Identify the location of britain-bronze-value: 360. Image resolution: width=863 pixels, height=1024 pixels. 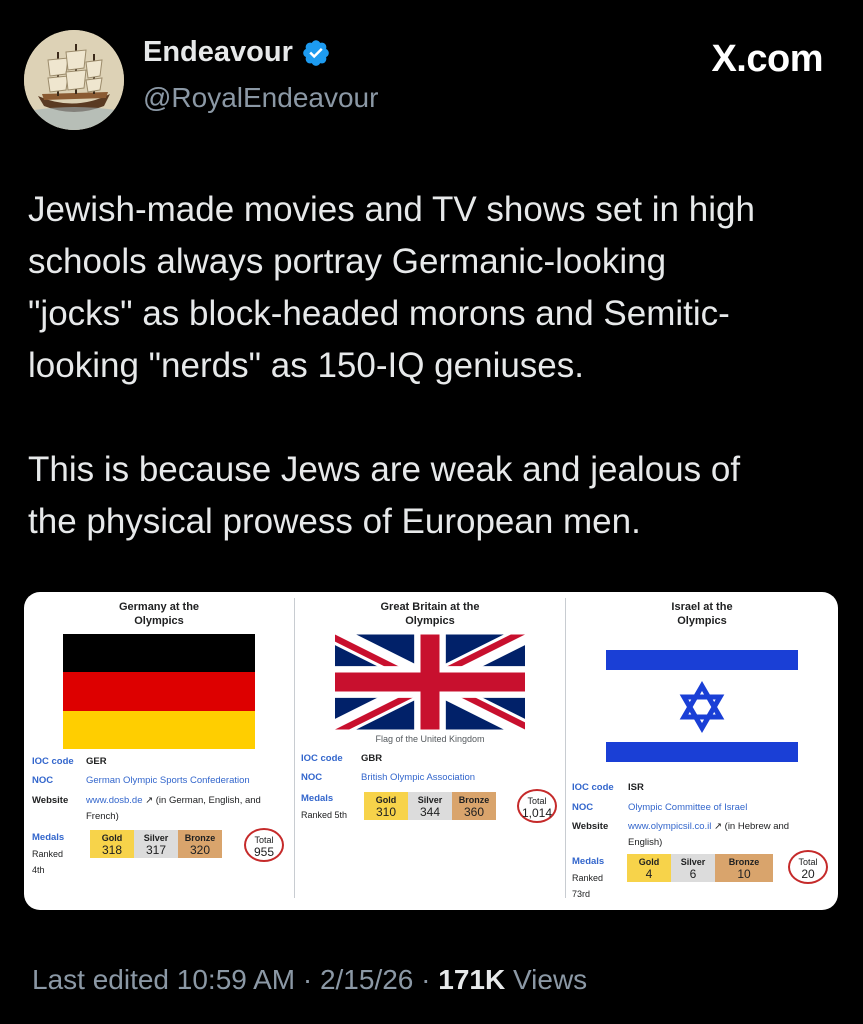
(474, 812).